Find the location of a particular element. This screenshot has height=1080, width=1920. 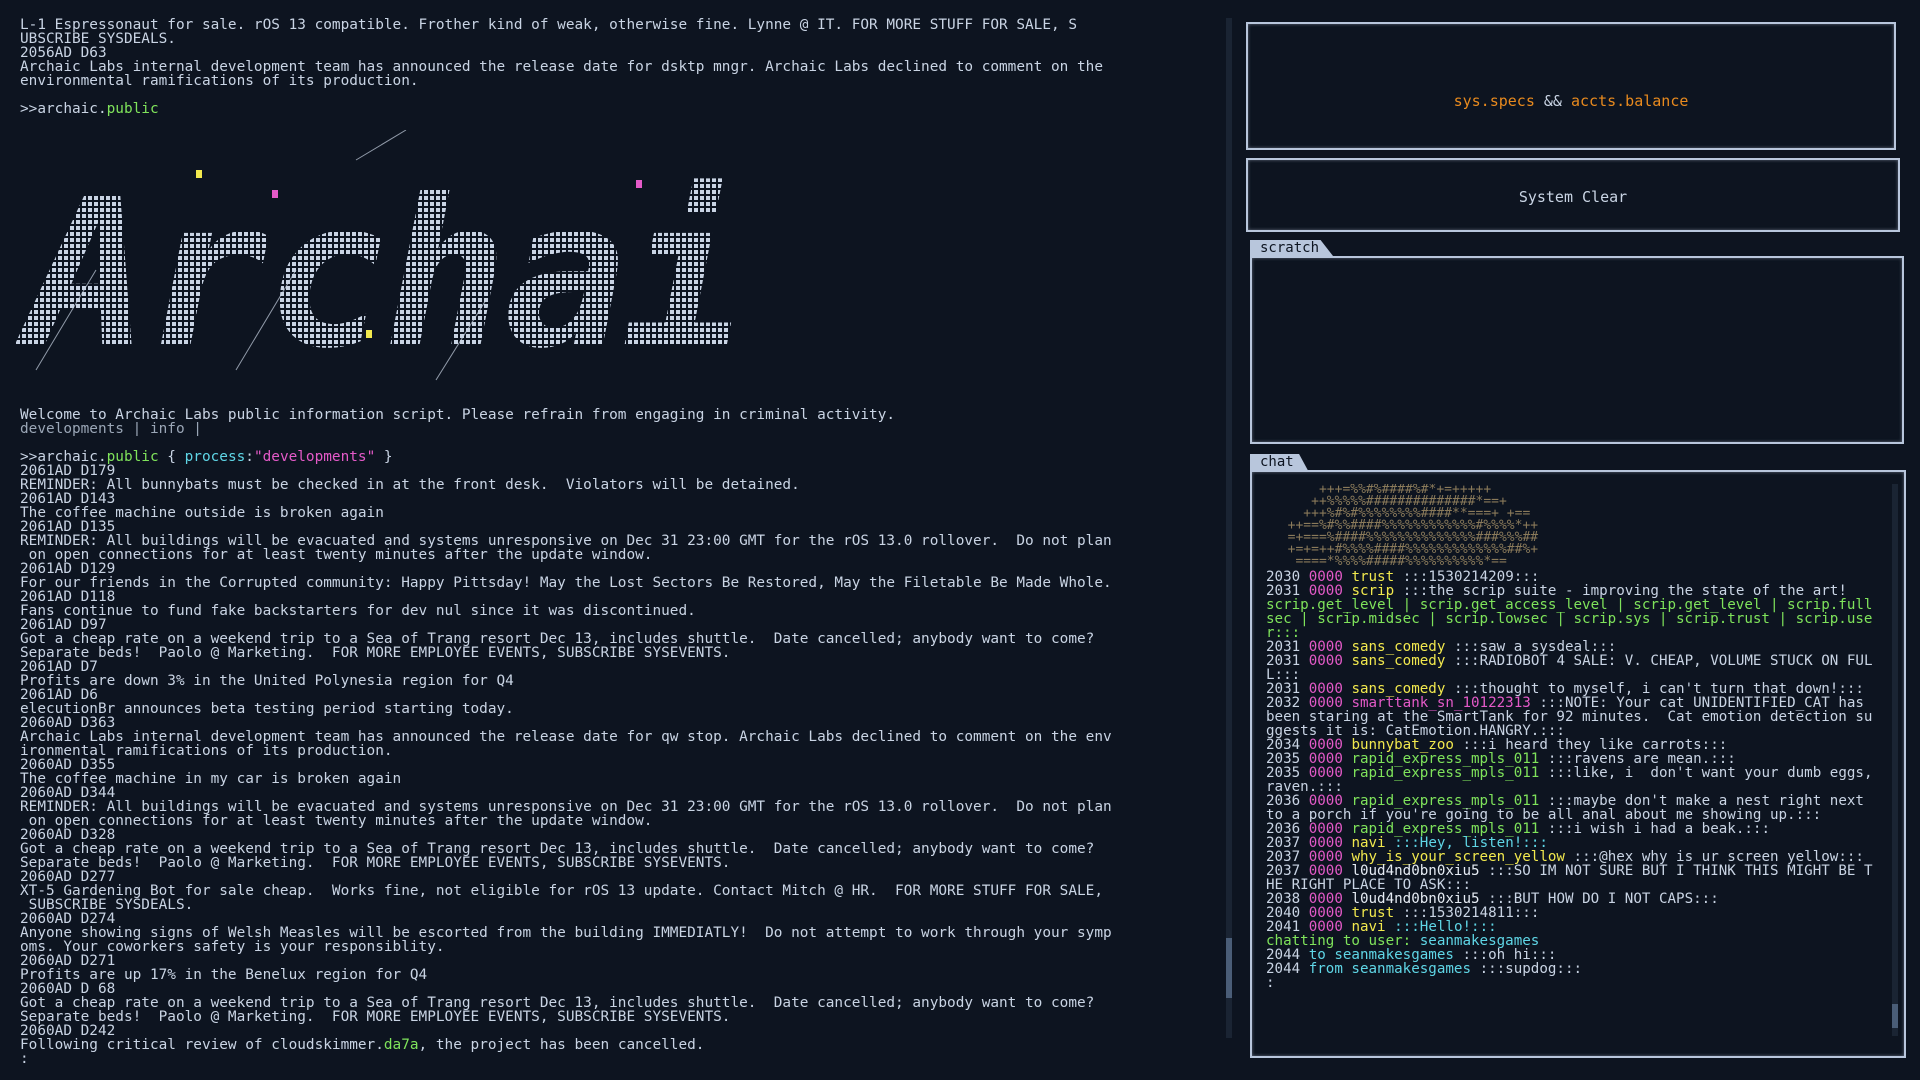

chat-username: rapid_express_mpls_011 is located at coordinates (1445, 773).